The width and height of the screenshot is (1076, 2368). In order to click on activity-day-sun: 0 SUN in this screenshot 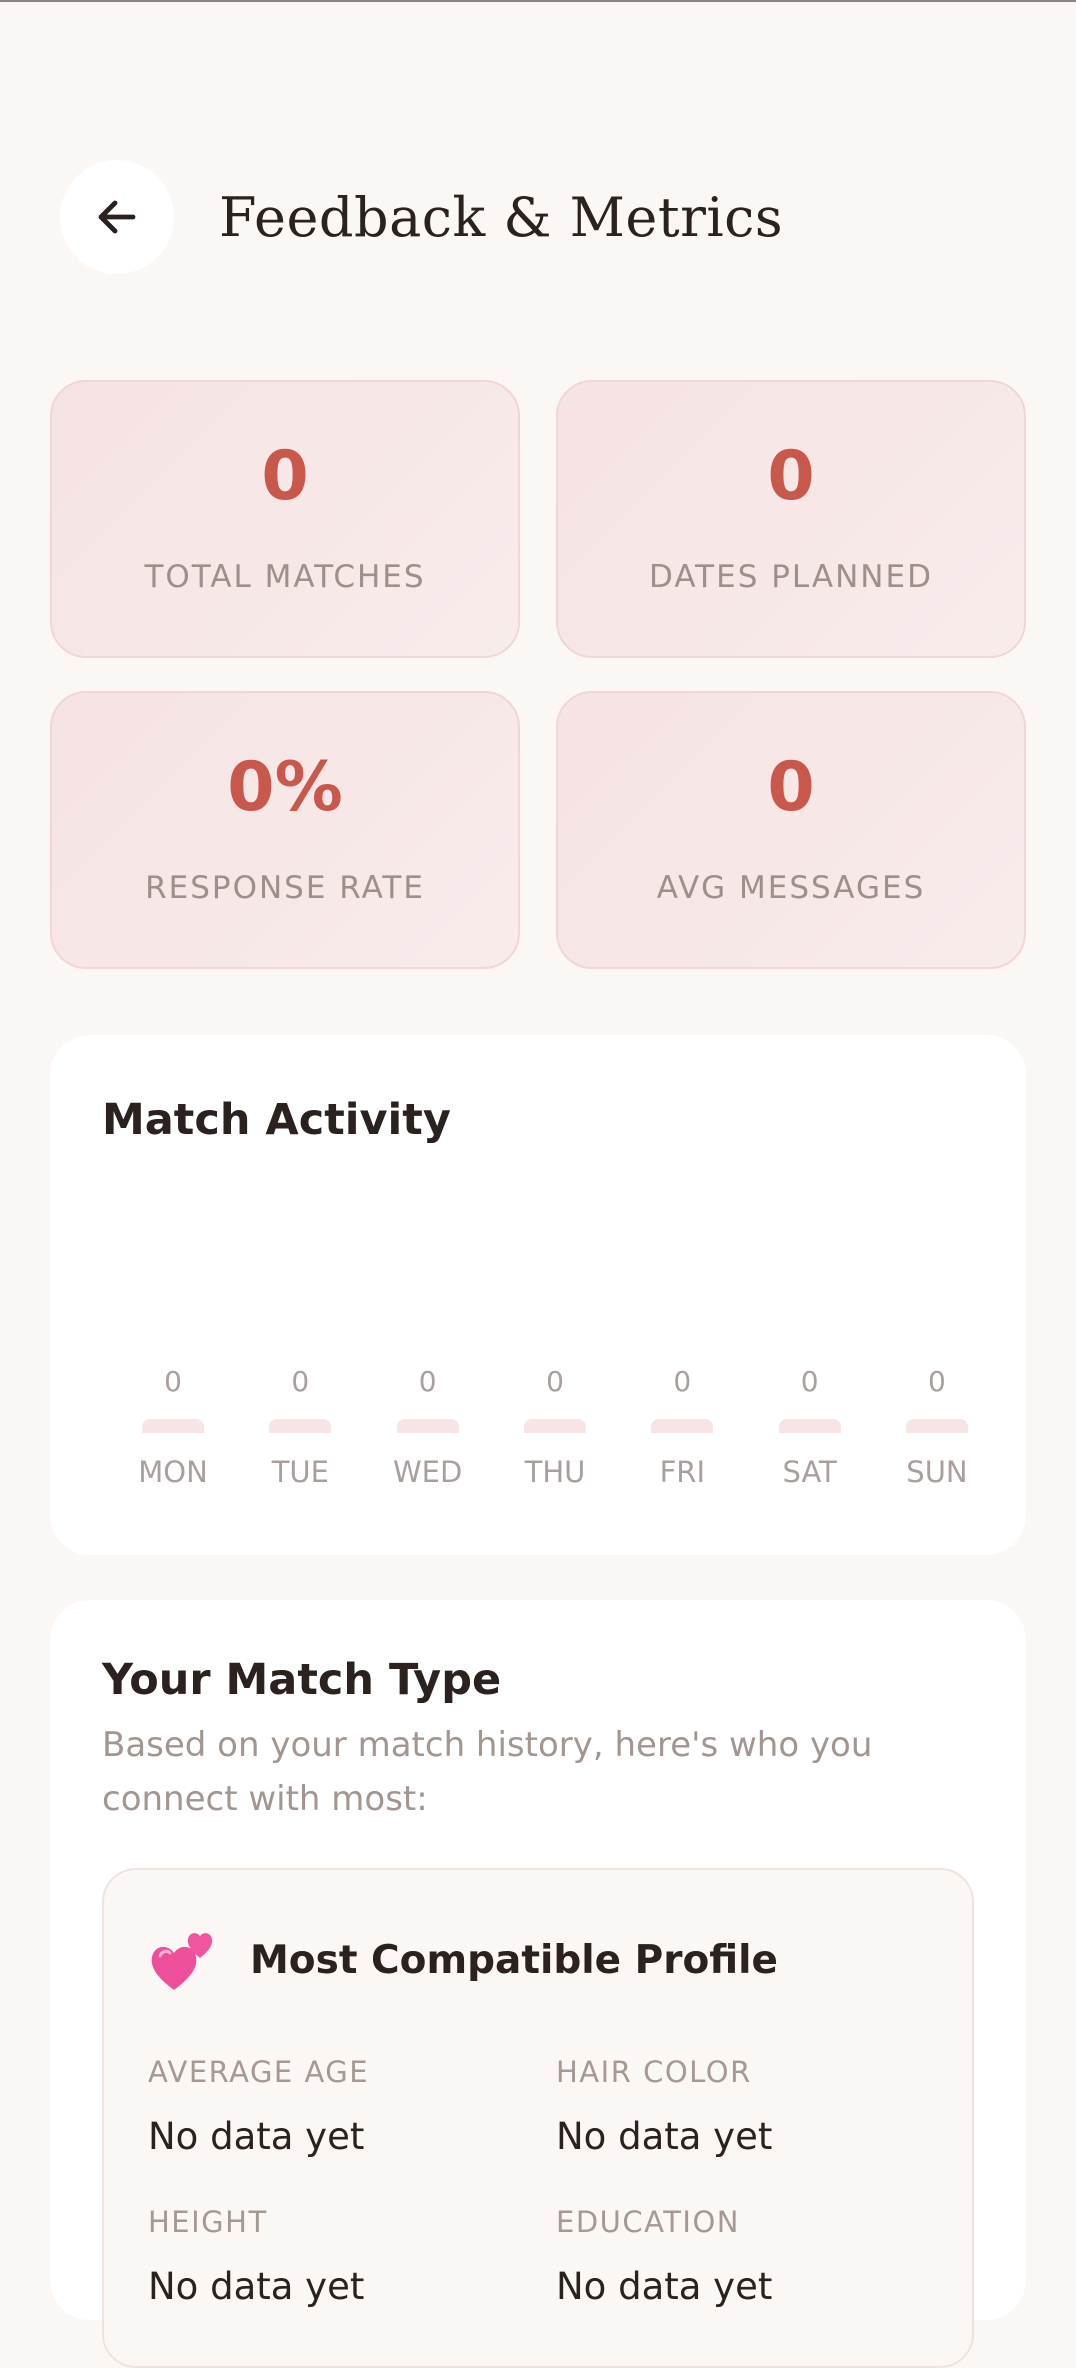, I will do `click(937, 1427)`.